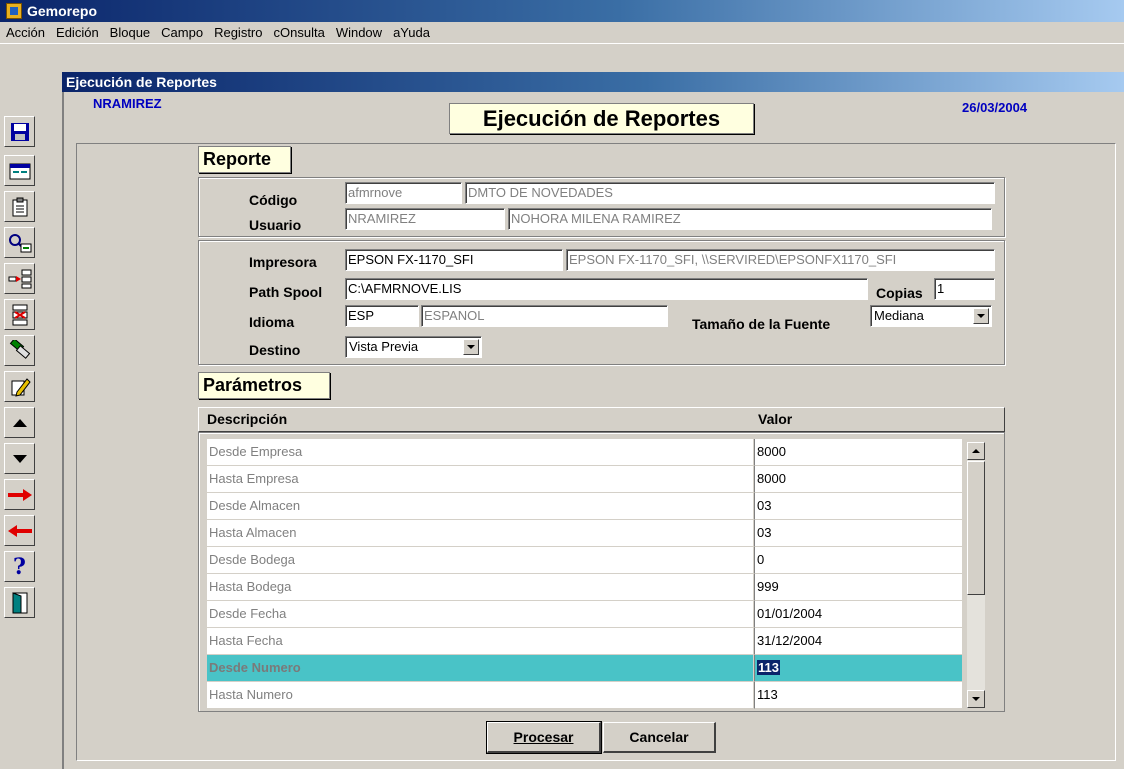  I want to click on previous-button, so click(19, 530).